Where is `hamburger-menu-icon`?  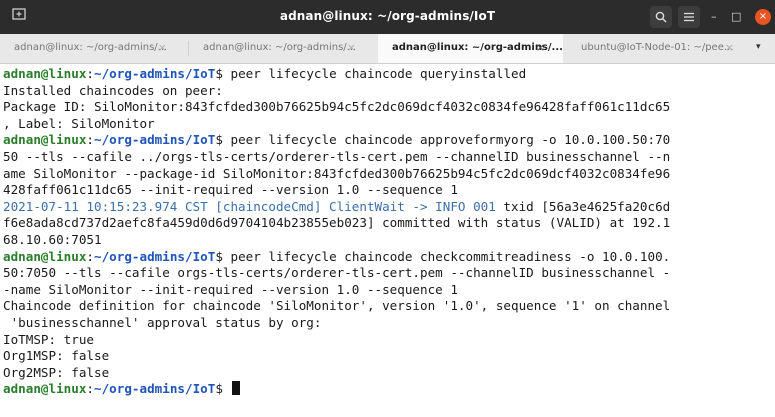 hamburger-menu-icon is located at coordinates (689, 17).